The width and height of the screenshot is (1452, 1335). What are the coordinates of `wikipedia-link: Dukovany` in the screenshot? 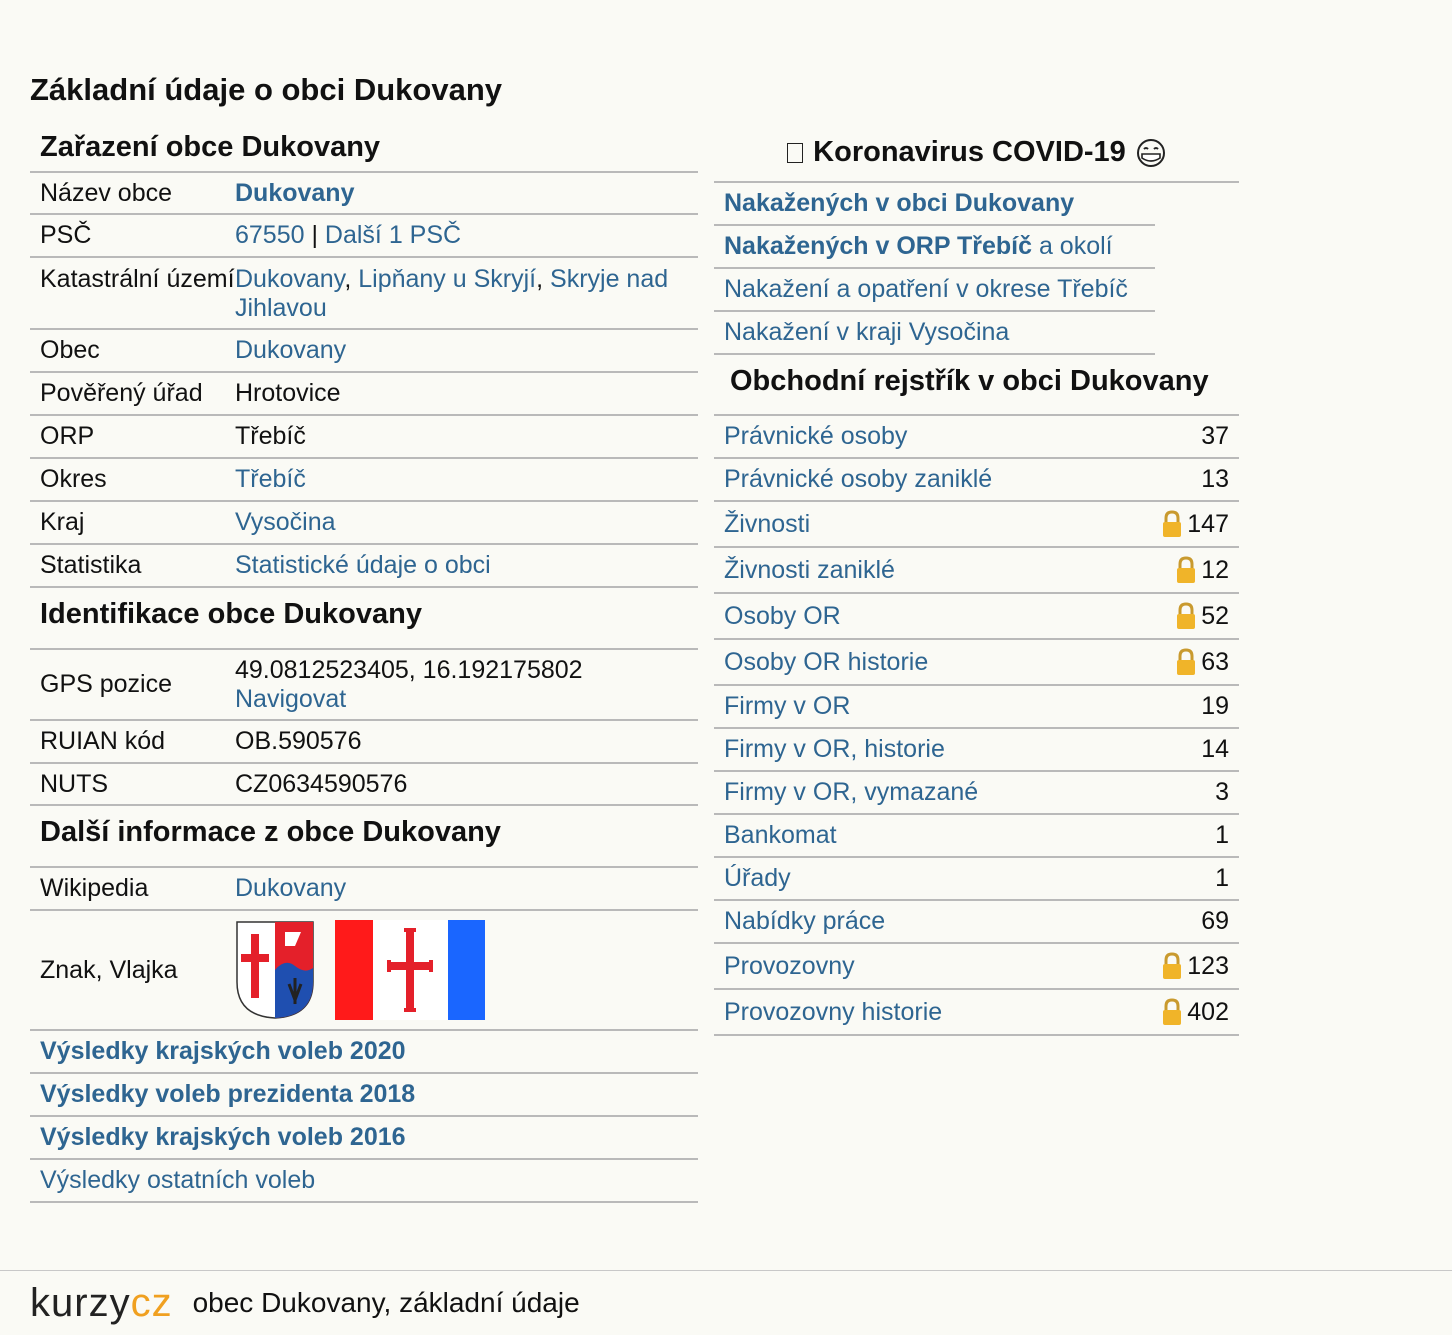 It's located at (290, 888).